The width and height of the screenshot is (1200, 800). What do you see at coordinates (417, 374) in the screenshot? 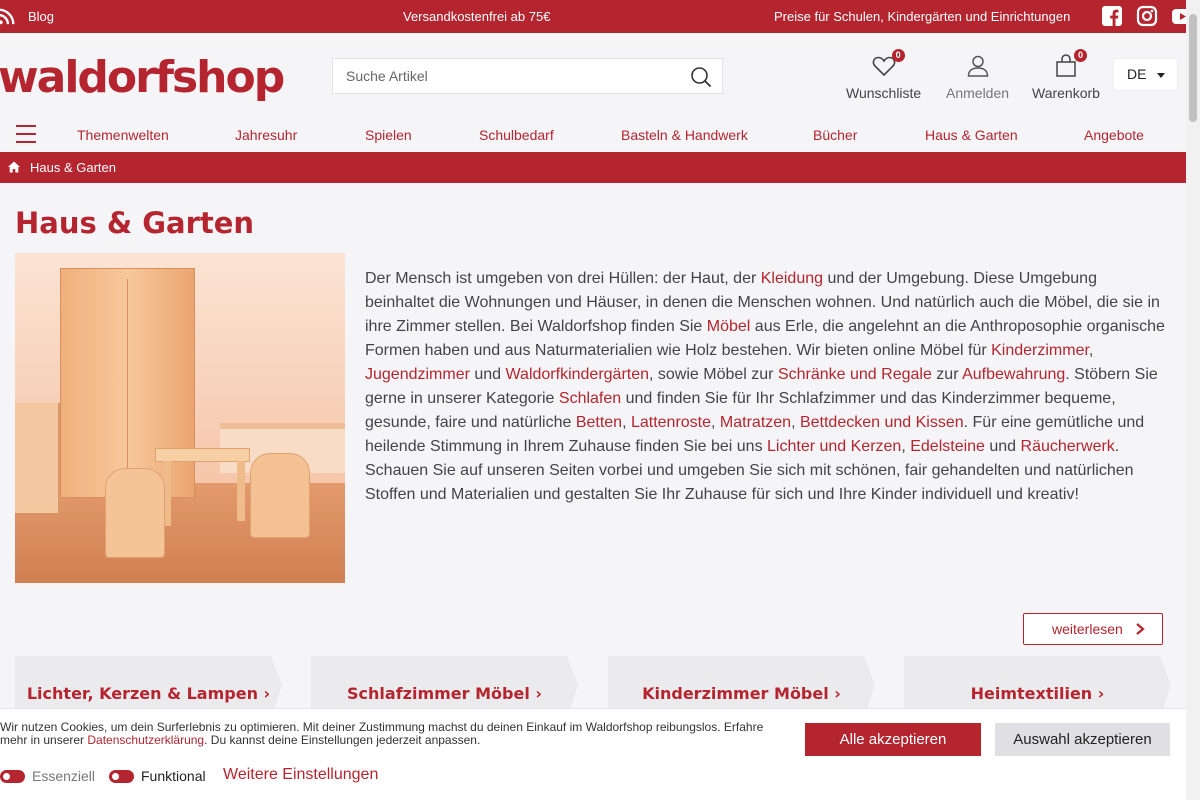
I see `link-jugendzimmer: Jugendzimmer` at bounding box center [417, 374].